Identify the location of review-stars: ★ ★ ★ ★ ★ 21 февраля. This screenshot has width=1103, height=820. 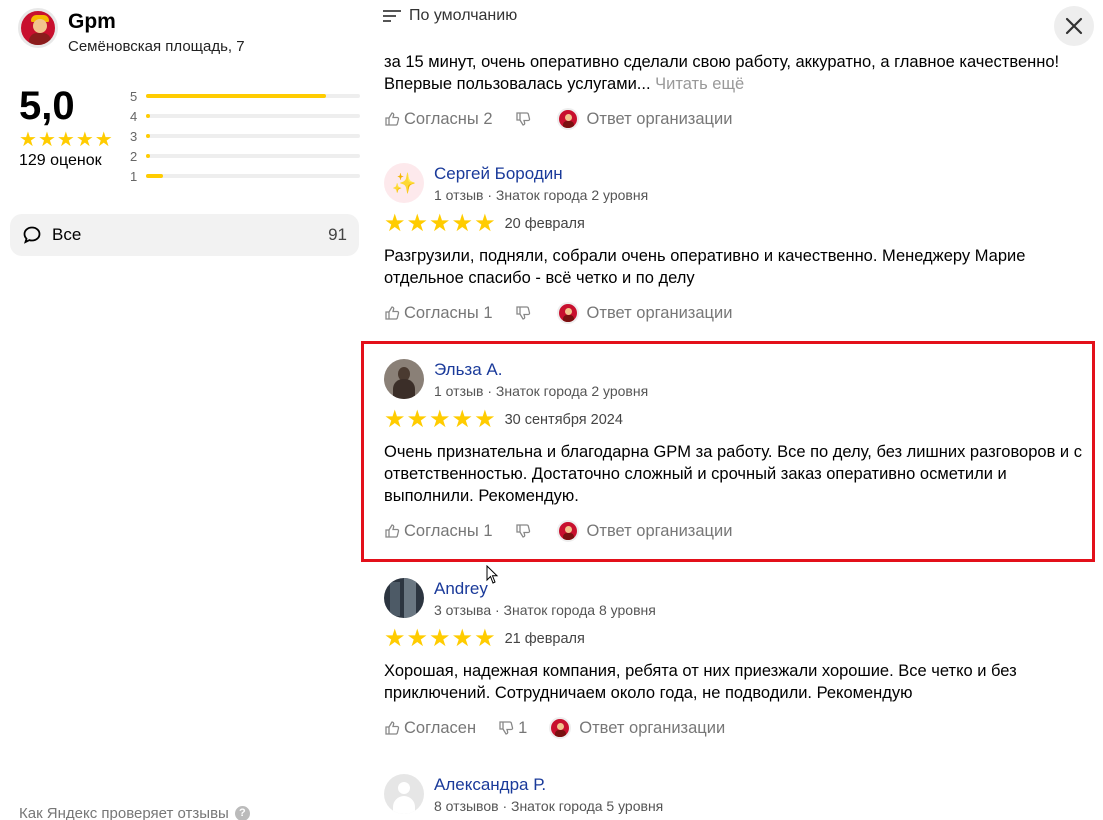
(734, 639).